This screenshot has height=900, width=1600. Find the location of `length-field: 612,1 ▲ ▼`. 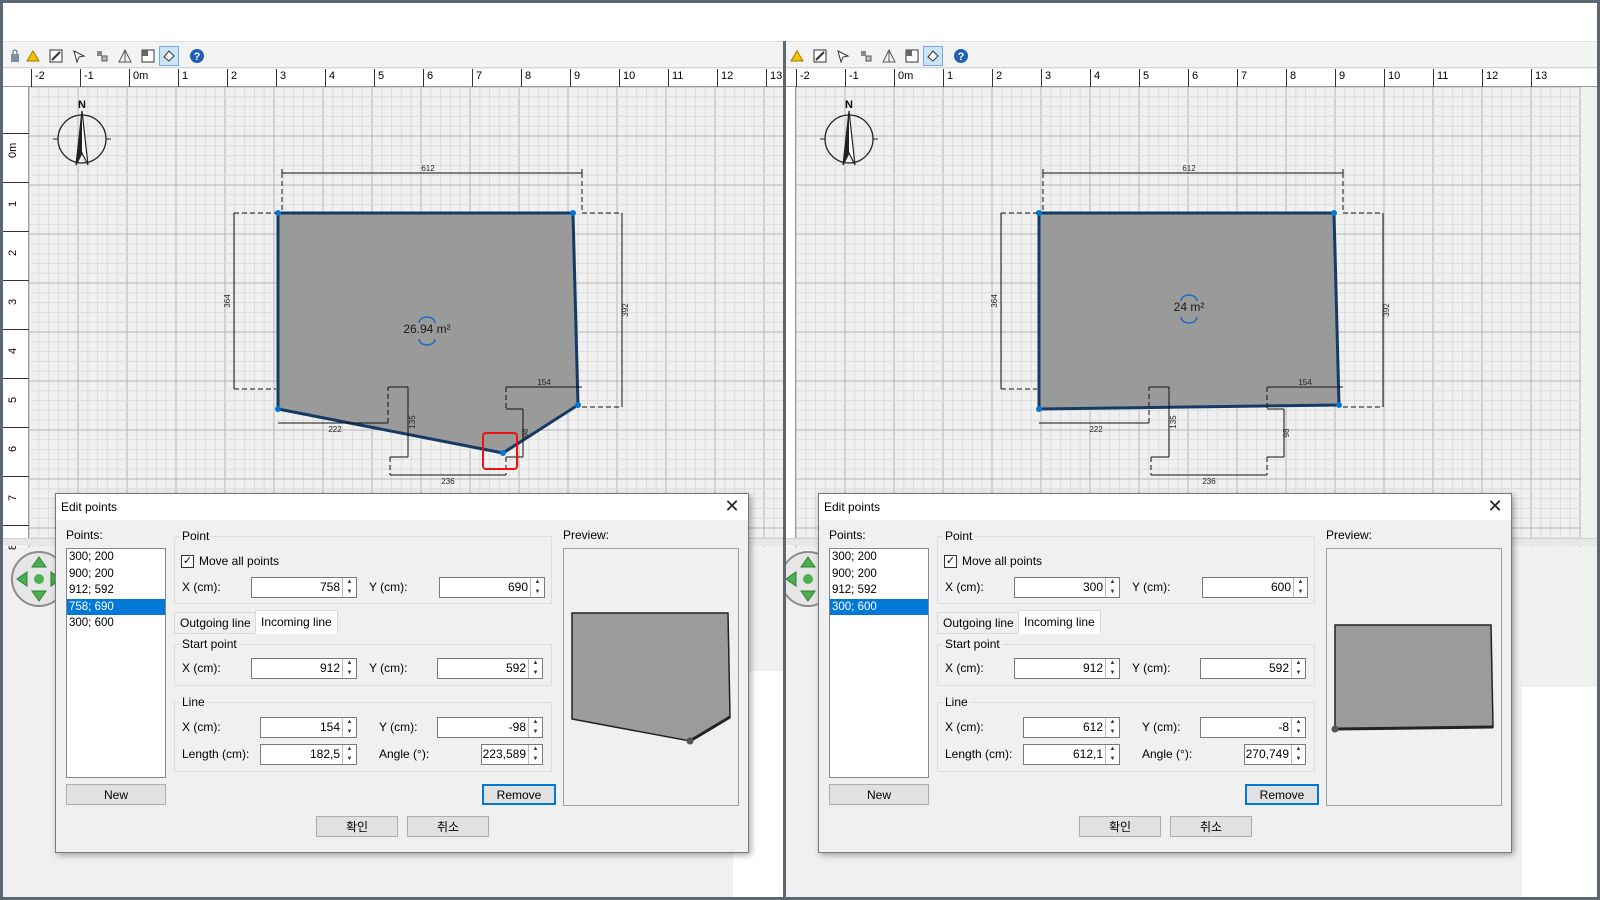

length-field: 612,1 ▲ ▼ is located at coordinates (1071, 754).